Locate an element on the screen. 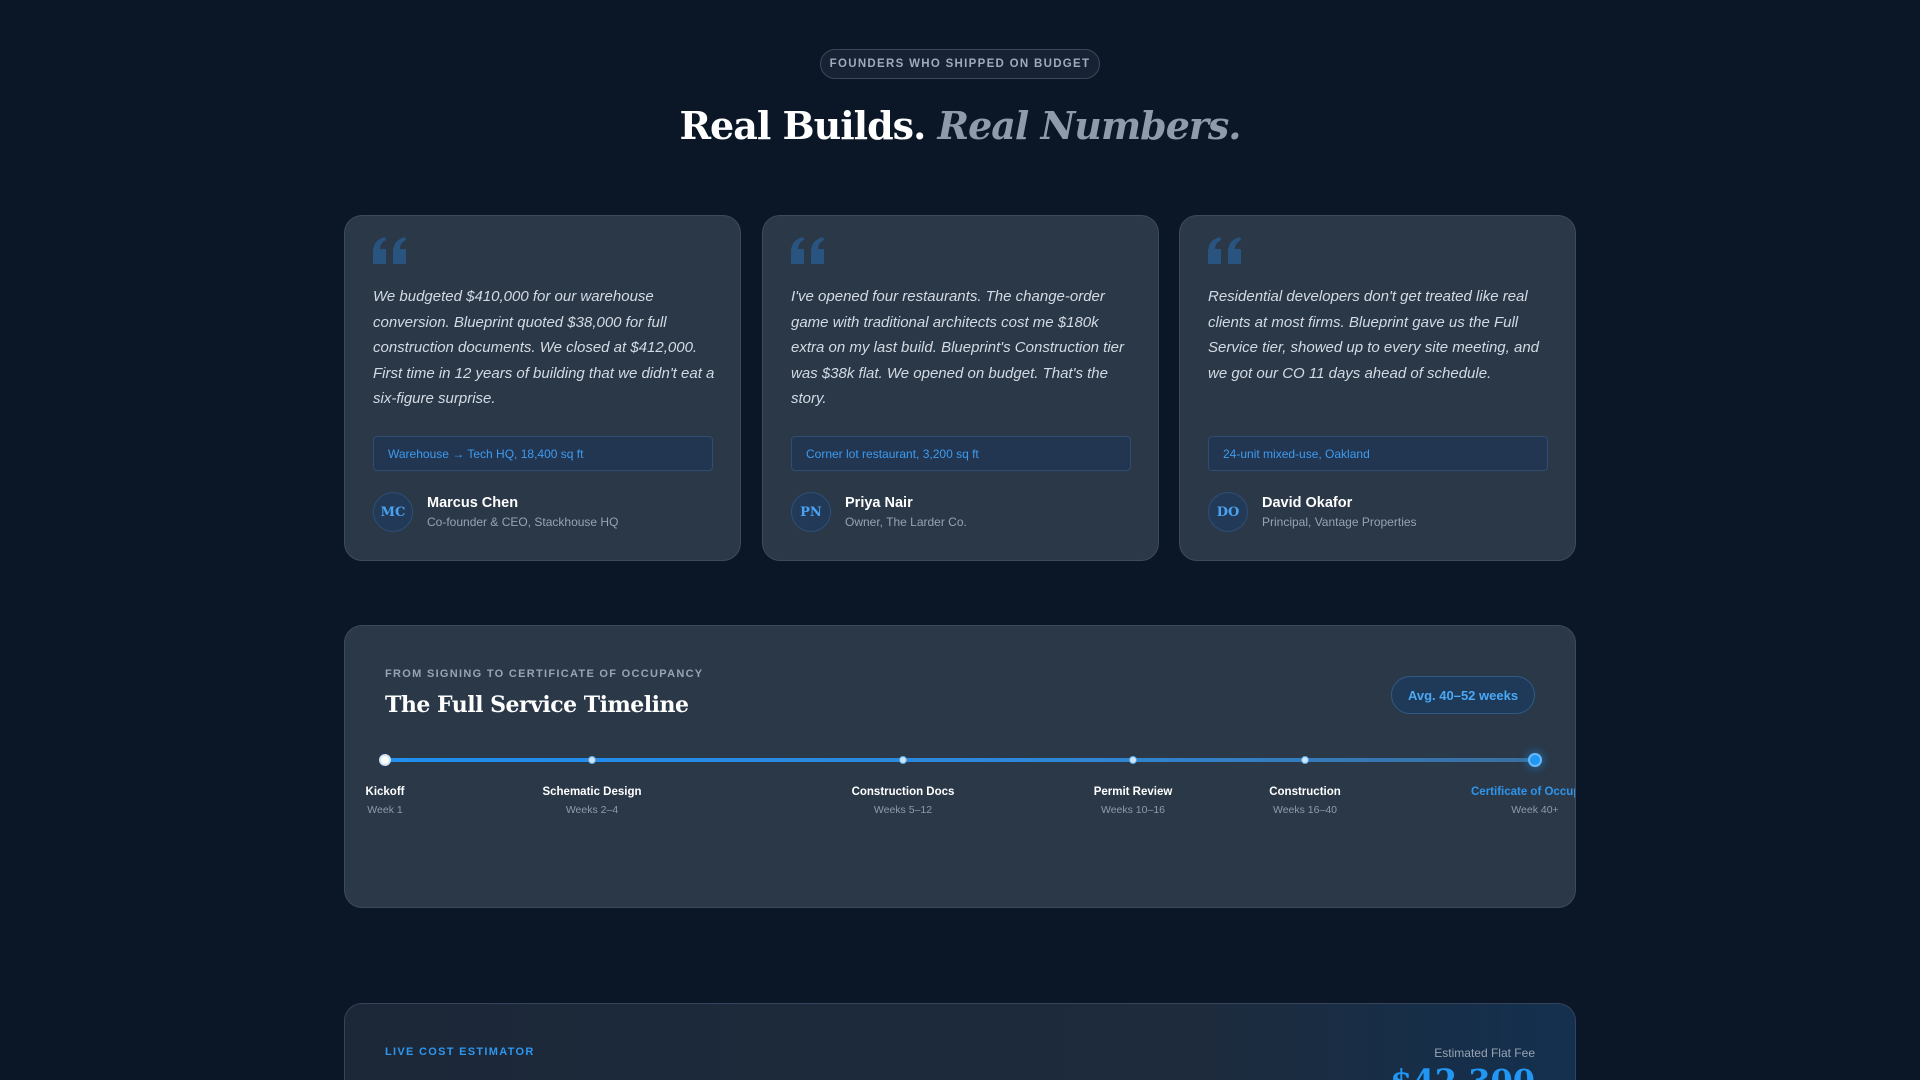  person-role: Principal, Vantage Properties is located at coordinates (1339, 522).